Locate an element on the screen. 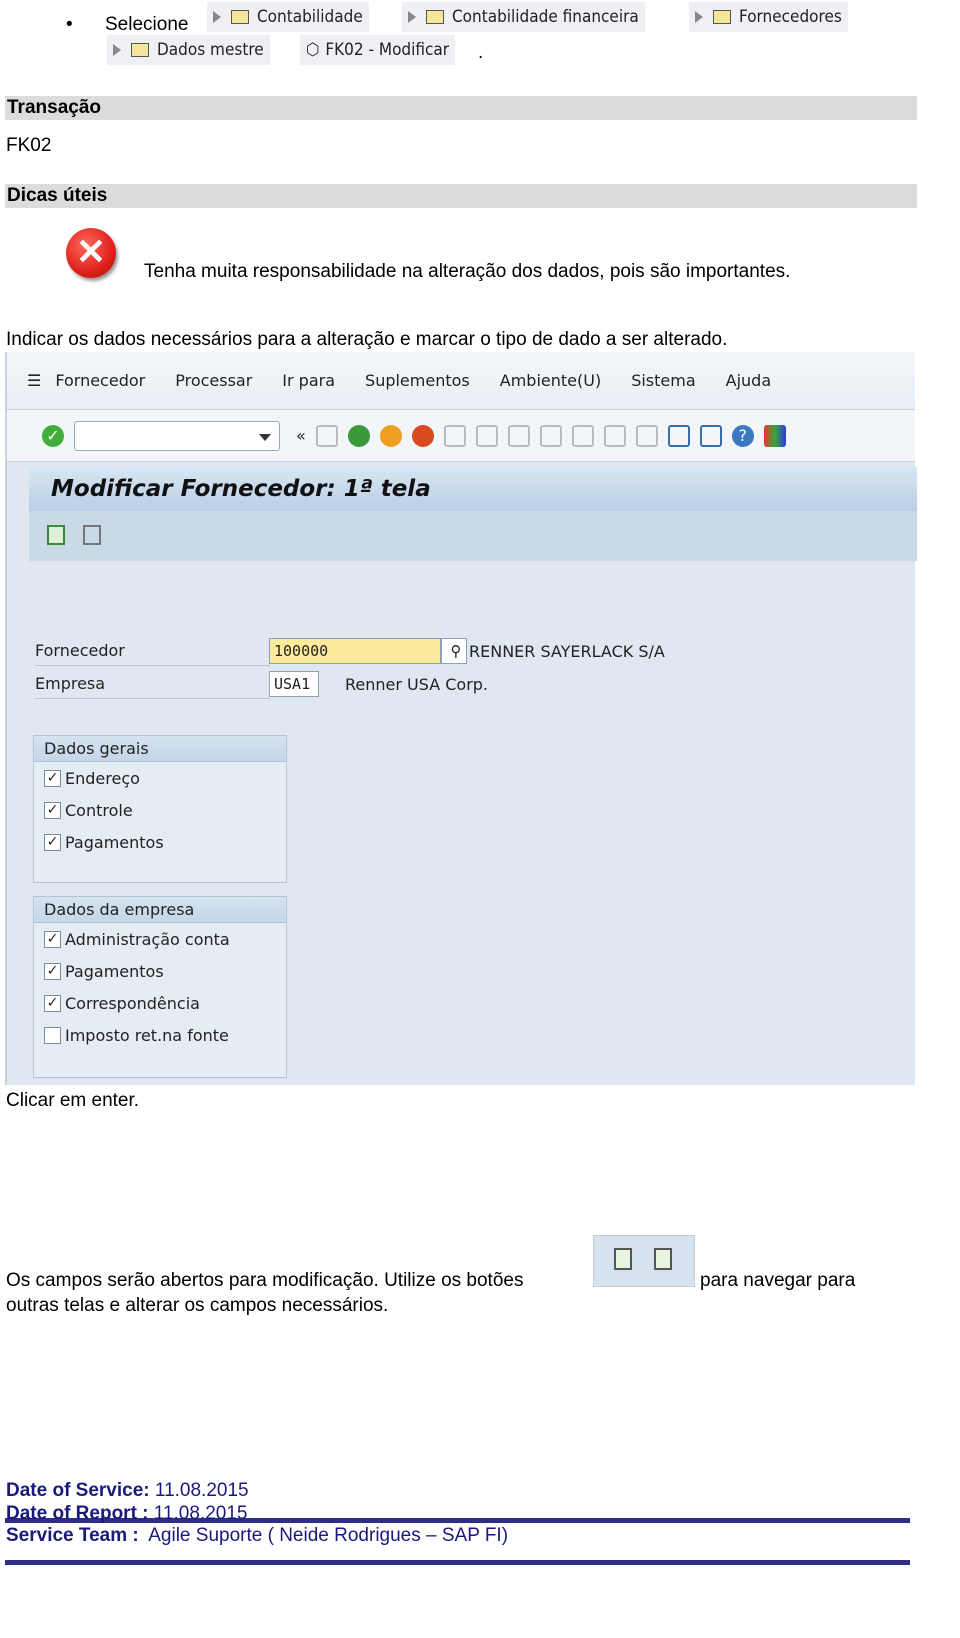 The width and height of the screenshot is (960, 1638). section-transaction: Transação is located at coordinates (461, 108).